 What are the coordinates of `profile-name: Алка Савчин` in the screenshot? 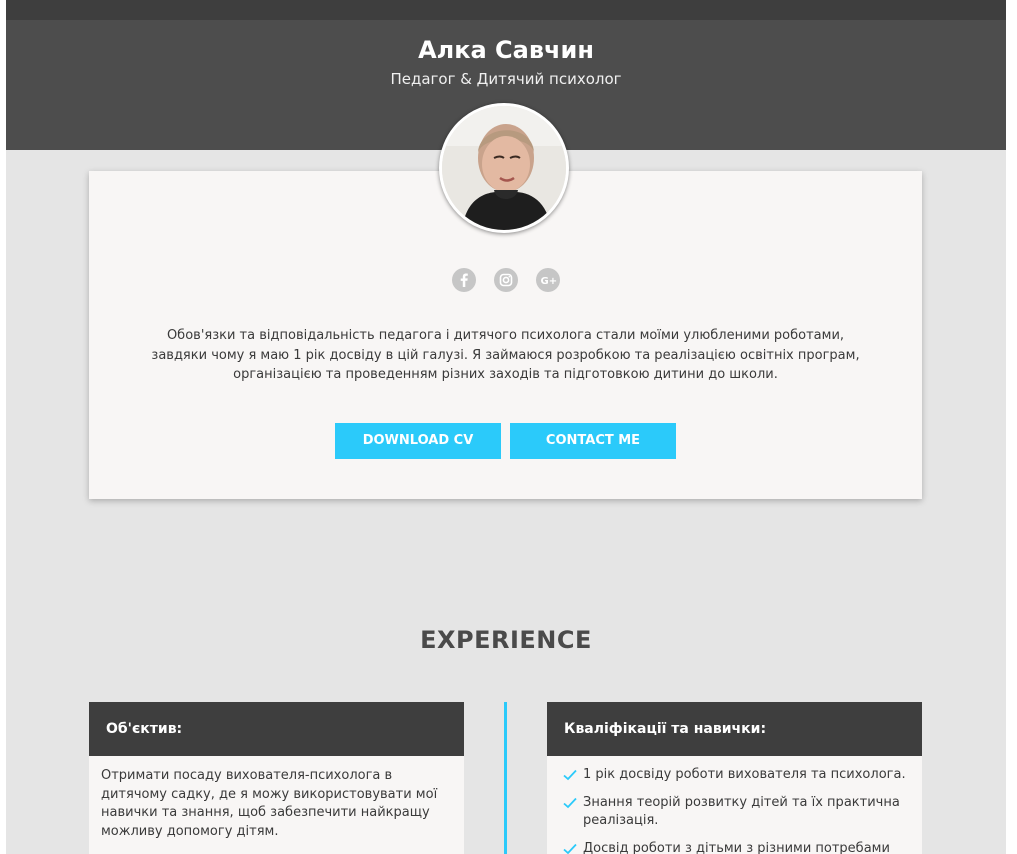 It's located at (506, 50).